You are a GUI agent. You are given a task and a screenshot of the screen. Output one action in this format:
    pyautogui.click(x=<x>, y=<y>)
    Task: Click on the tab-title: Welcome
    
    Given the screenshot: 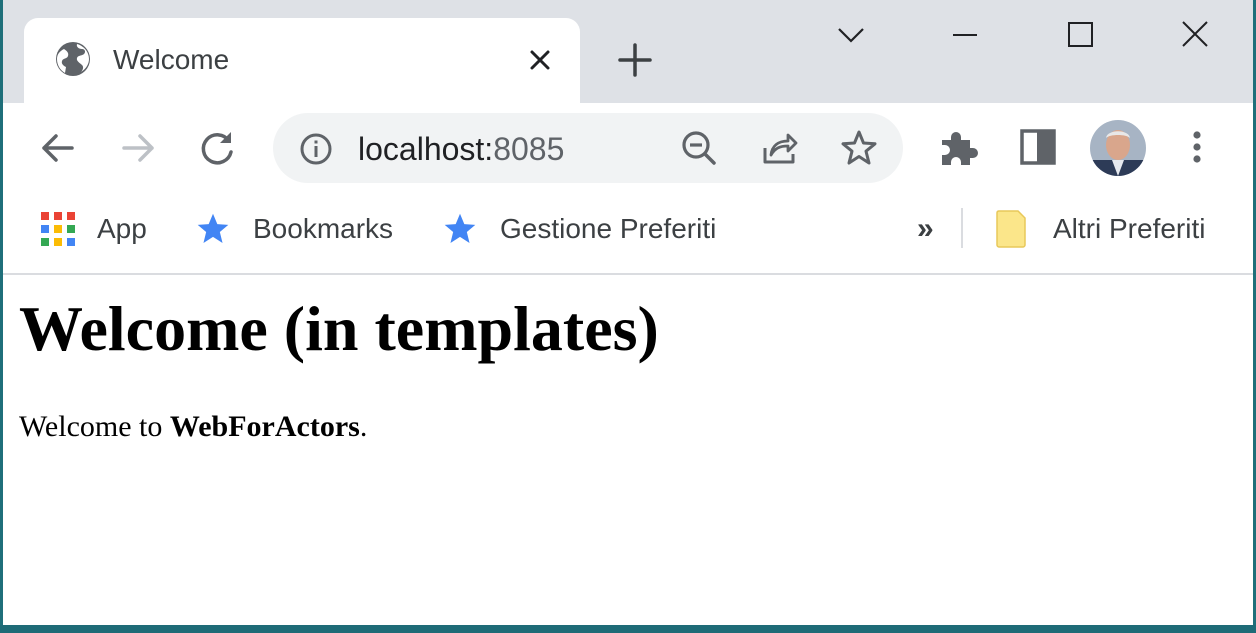 What is the action you would take?
    pyautogui.click(x=171, y=59)
    